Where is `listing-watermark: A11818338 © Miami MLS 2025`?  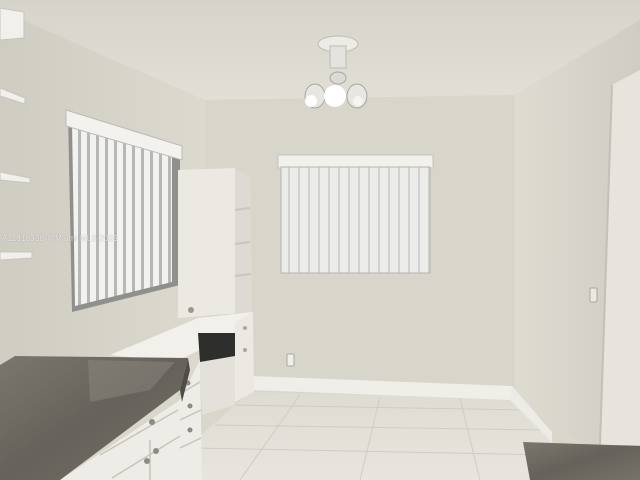
listing-watermark: A11818338 © Miami MLS 2025 is located at coordinates (60, 238).